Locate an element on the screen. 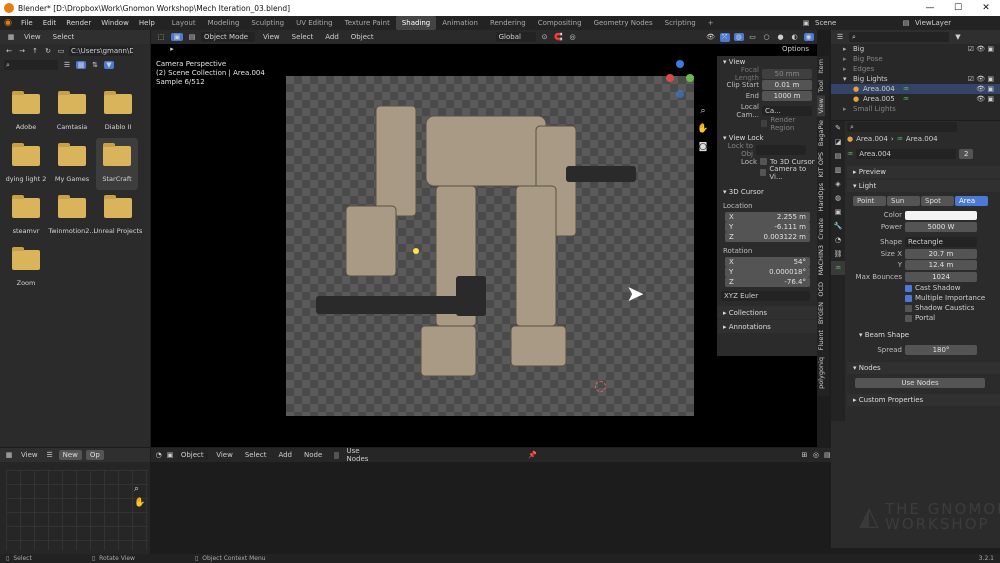  file-search-input: ⌕ is located at coordinates (31, 65).